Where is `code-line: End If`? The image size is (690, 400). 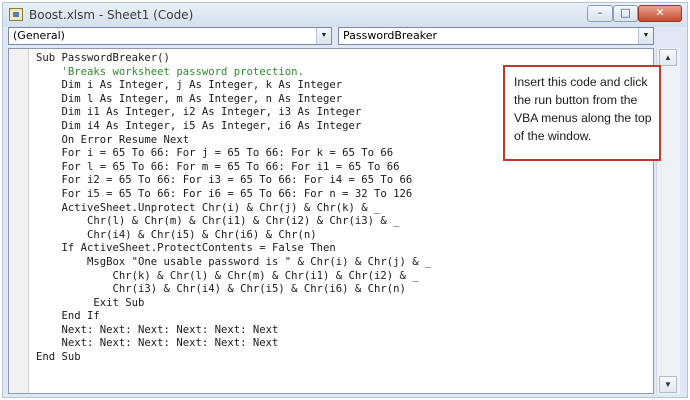 code-line: End If is located at coordinates (233, 317).